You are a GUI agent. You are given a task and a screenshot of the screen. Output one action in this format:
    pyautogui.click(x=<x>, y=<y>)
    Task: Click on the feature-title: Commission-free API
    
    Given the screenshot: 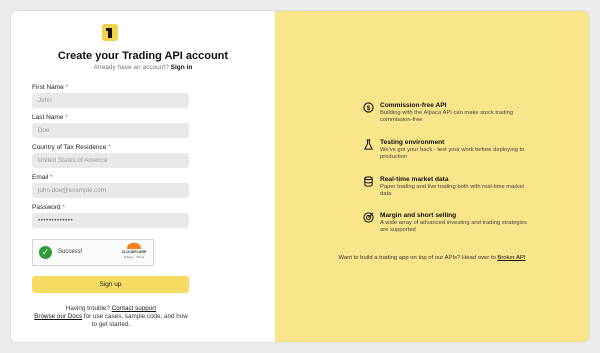 What is the action you would take?
    pyautogui.click(x=413, y=105)
    